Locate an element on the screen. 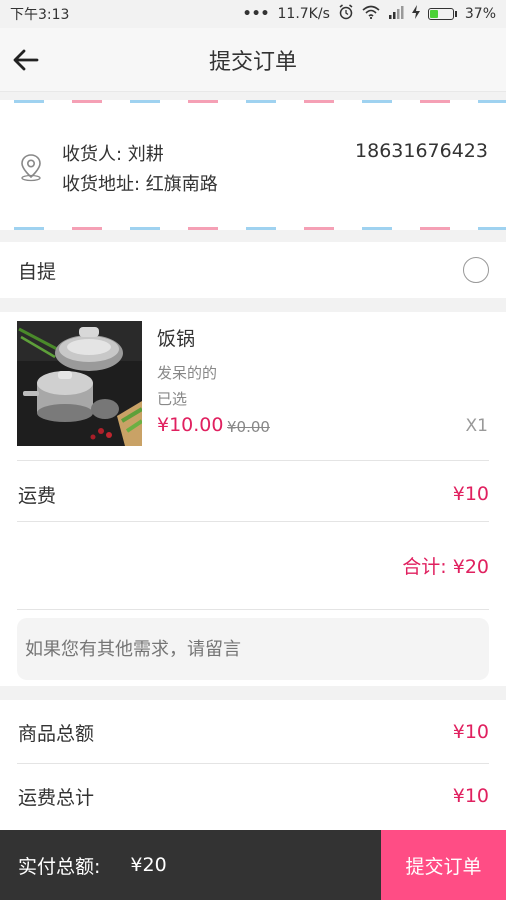 The image size is (506, 900). alarm-icon is located at coordinates (346, 14).